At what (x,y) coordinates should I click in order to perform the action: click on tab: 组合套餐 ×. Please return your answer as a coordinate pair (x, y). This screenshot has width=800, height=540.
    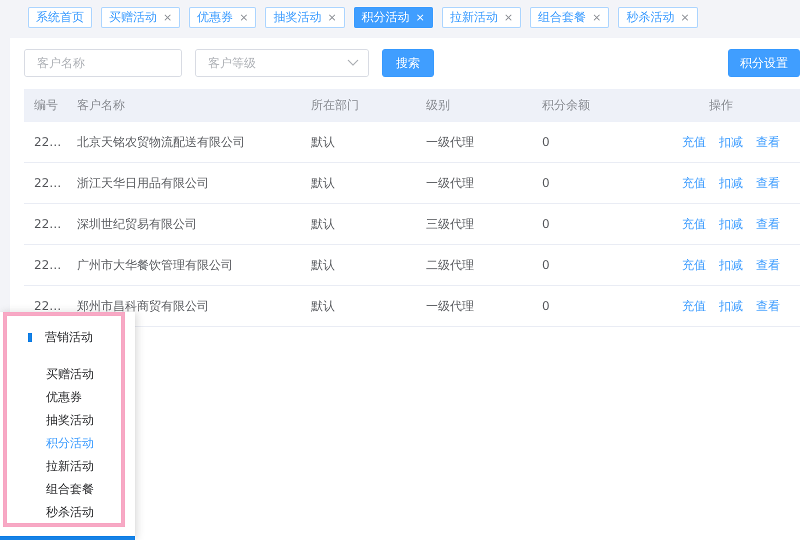
    Looking at the image, I should click on (570, 17).